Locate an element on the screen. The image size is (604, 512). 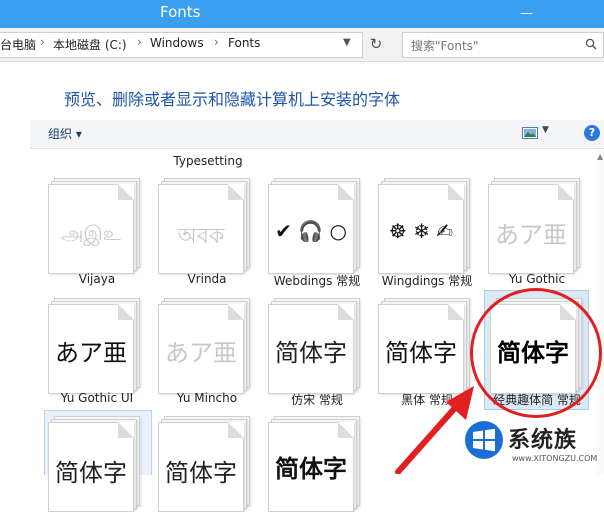
page-header: 预览、删除或者显示和隐藏计算机上安装的字体 is located at coordinates (302, 90).